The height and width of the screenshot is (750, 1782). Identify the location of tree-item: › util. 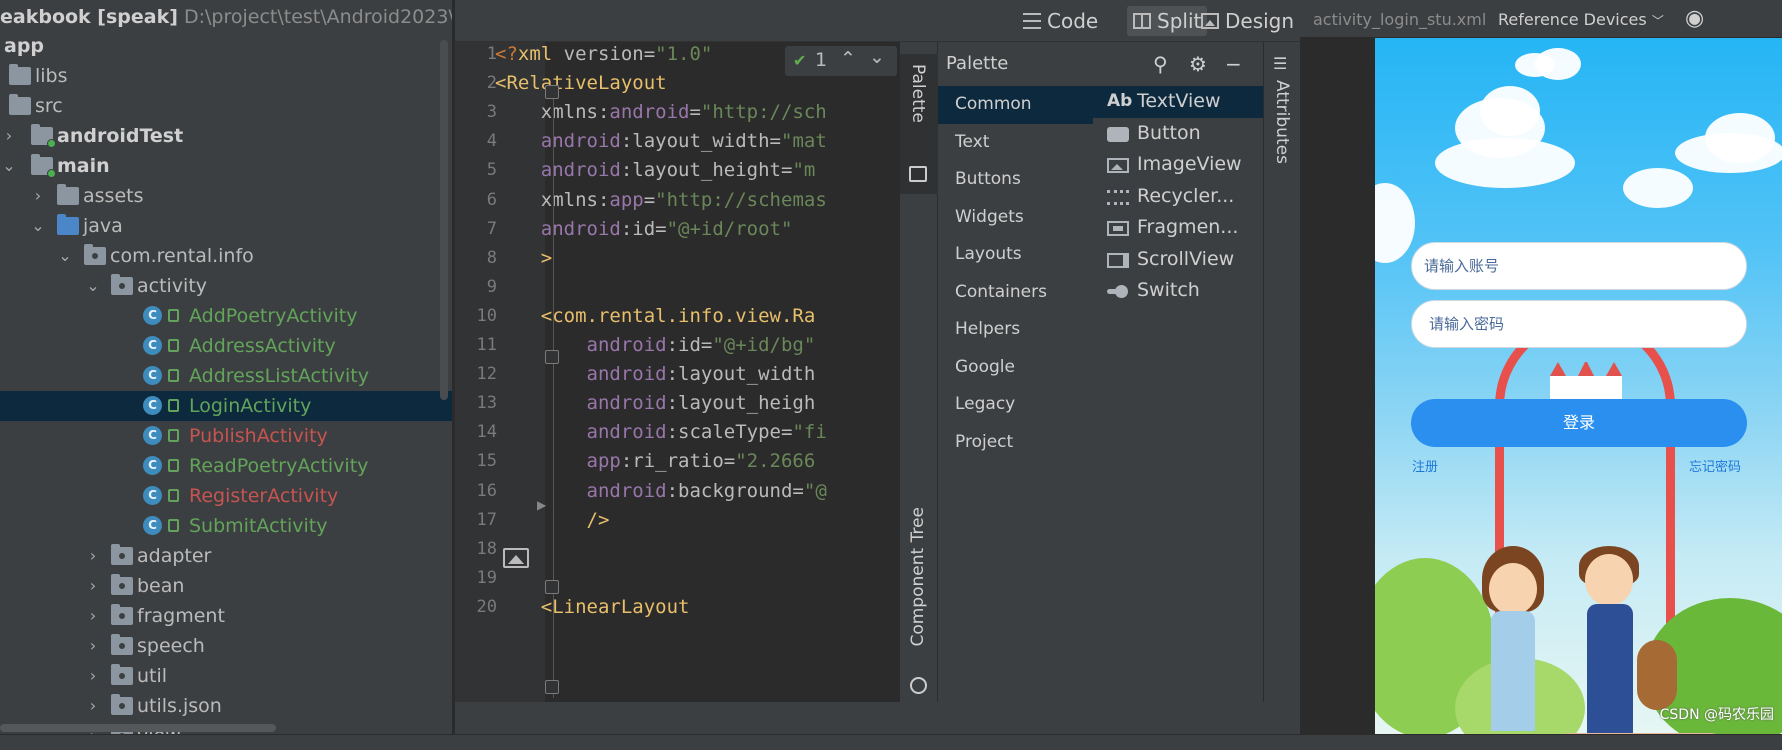
(226, 676).